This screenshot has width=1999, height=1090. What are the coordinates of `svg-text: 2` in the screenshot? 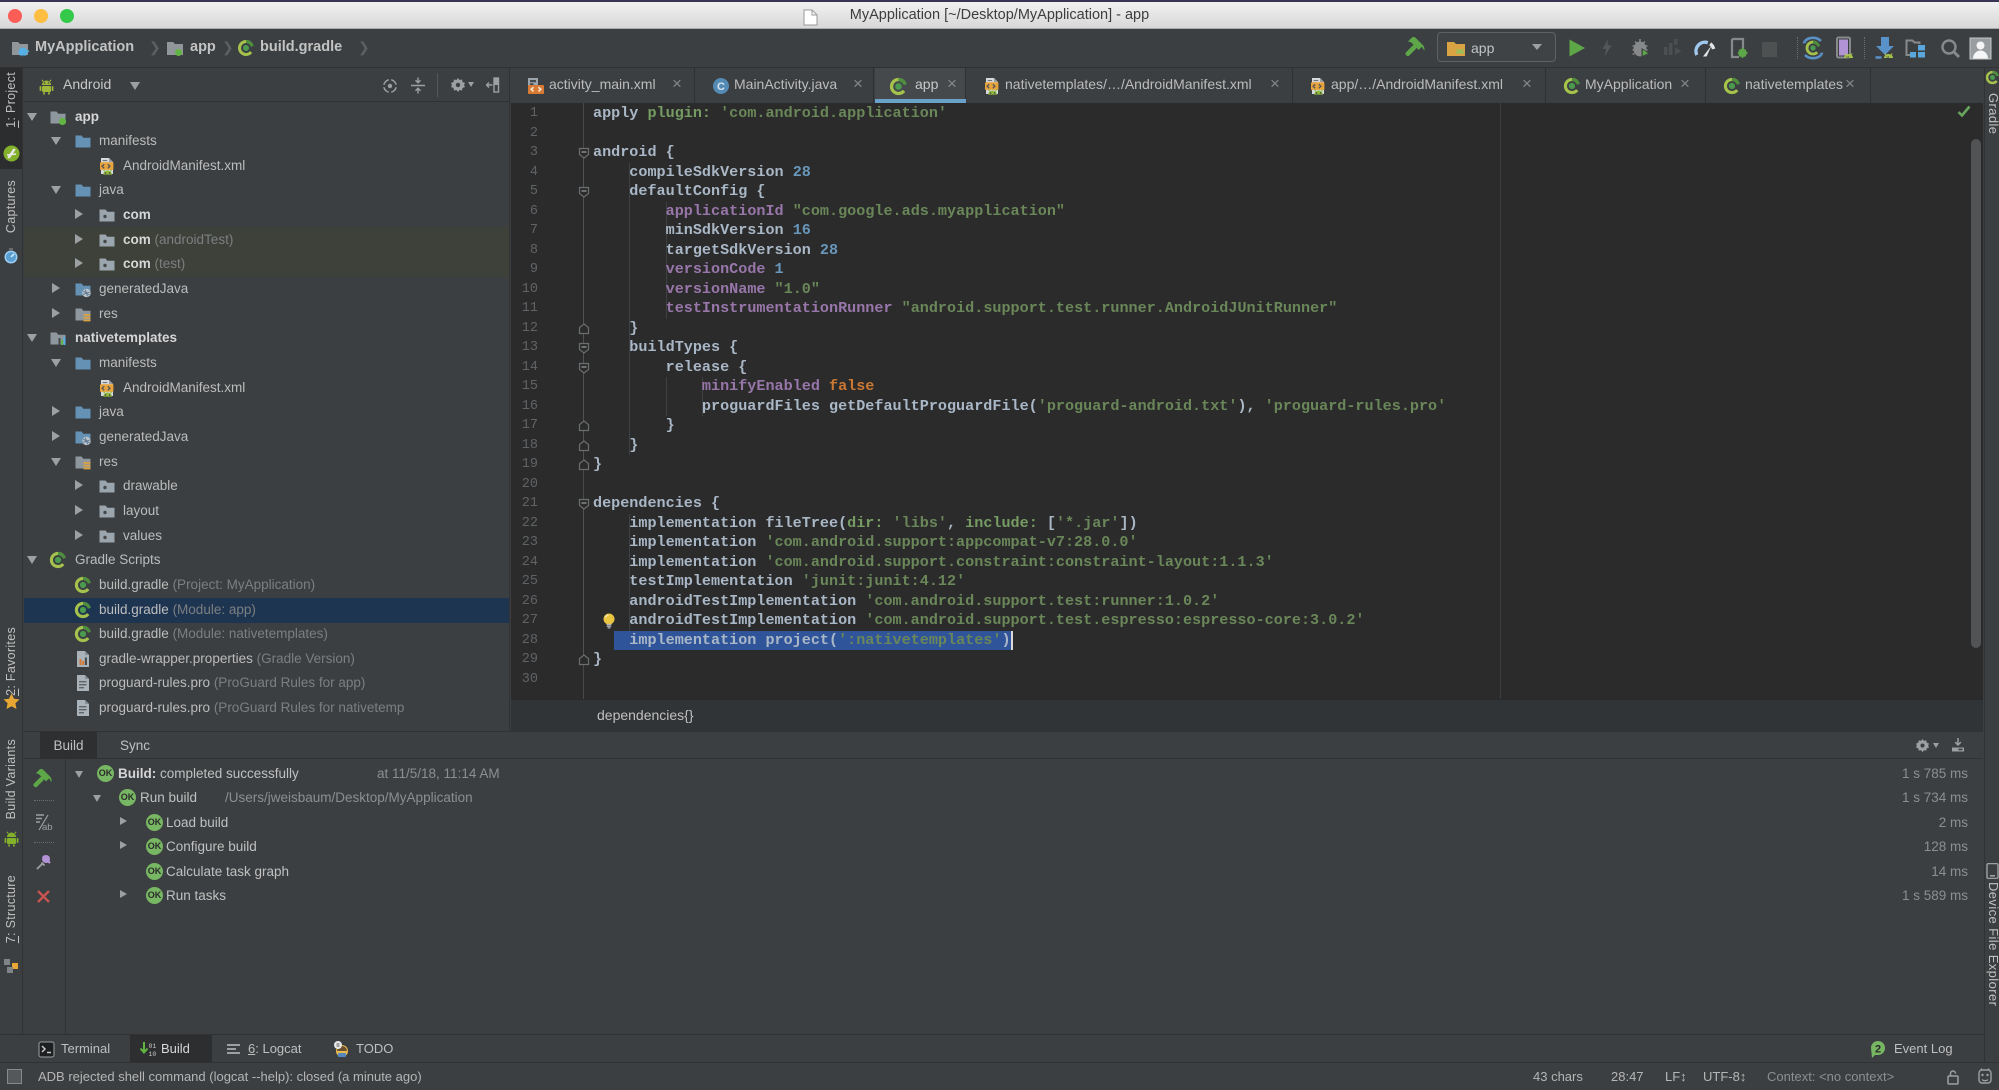 It's located at (1878, 1050).